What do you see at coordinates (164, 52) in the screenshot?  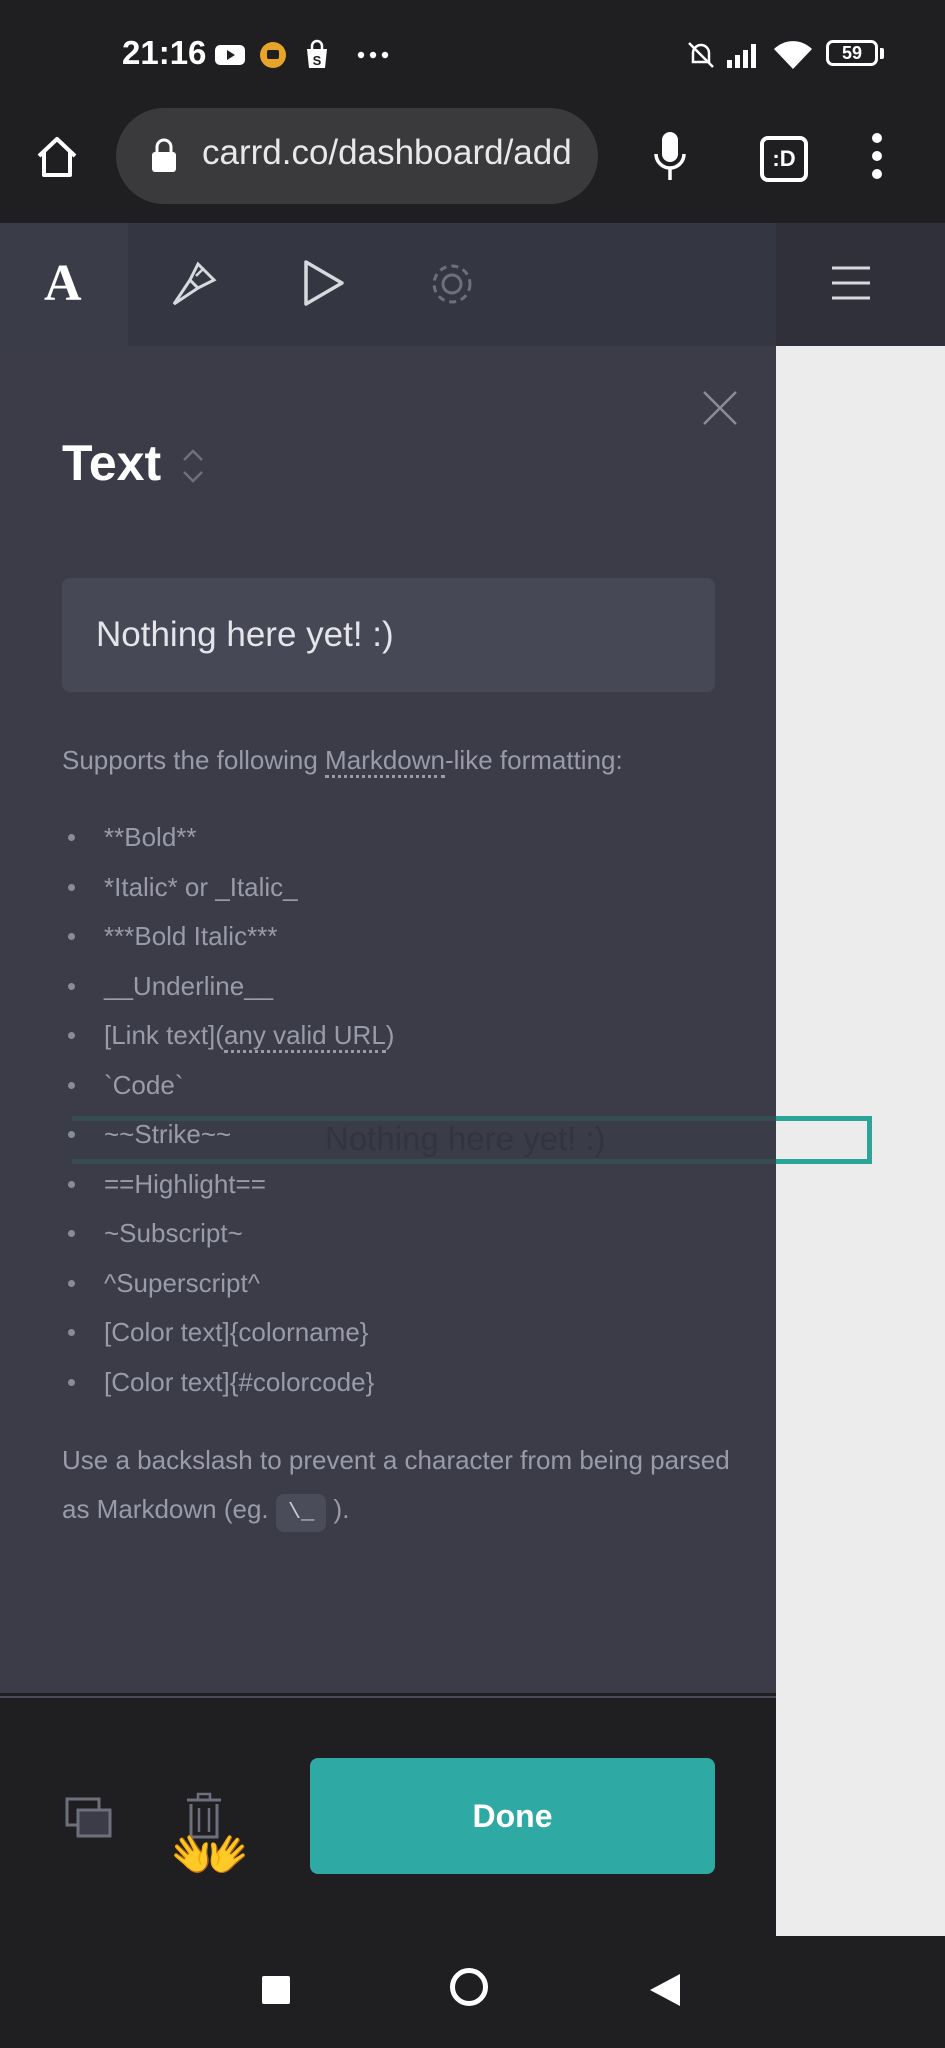 I see `status-time: 21:16` at bounding box center [164, 52].